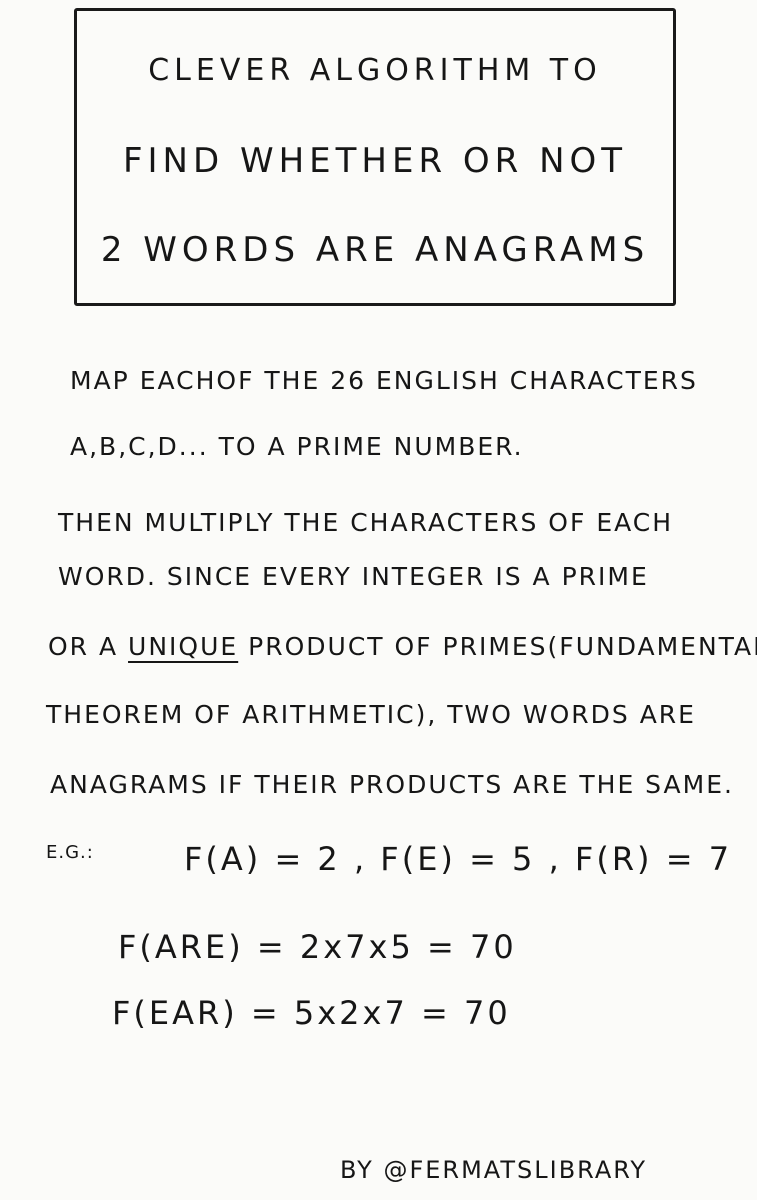 The image size is (757, 1200). Describe the element at coordinates (375, 161) in the screenshot. I see `title-line-2: FIND WHETHER OR NOT` at that location.